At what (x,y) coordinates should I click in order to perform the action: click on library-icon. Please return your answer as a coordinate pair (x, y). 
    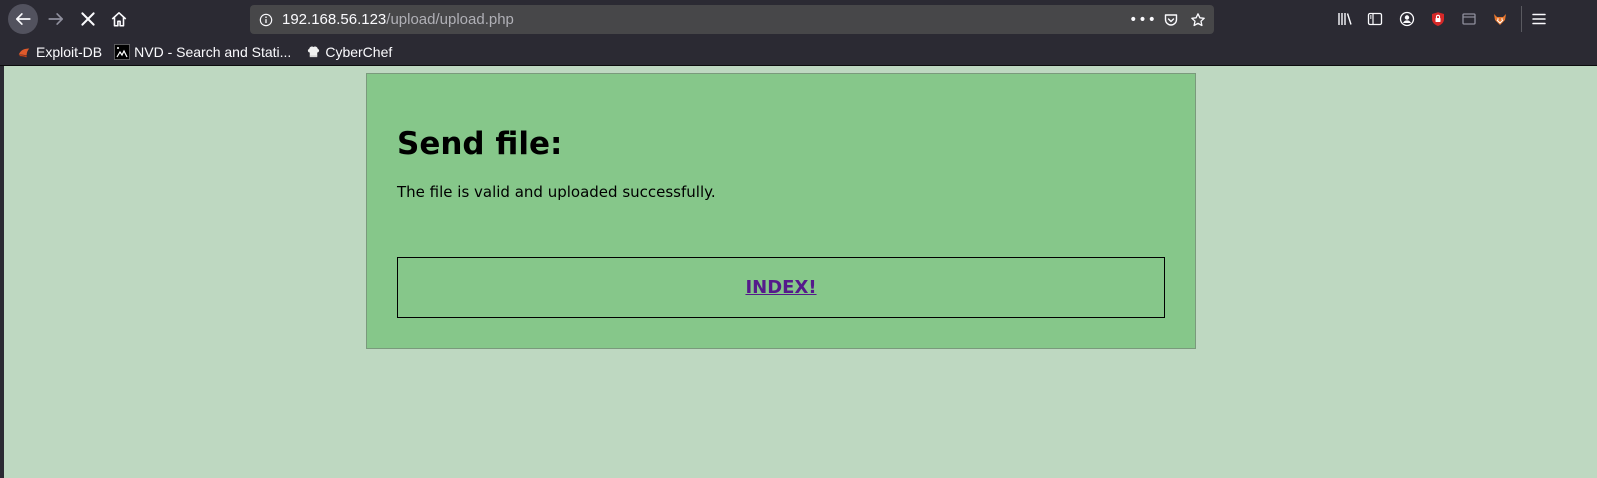
    Looking at the image, I should click on (1345, 19).